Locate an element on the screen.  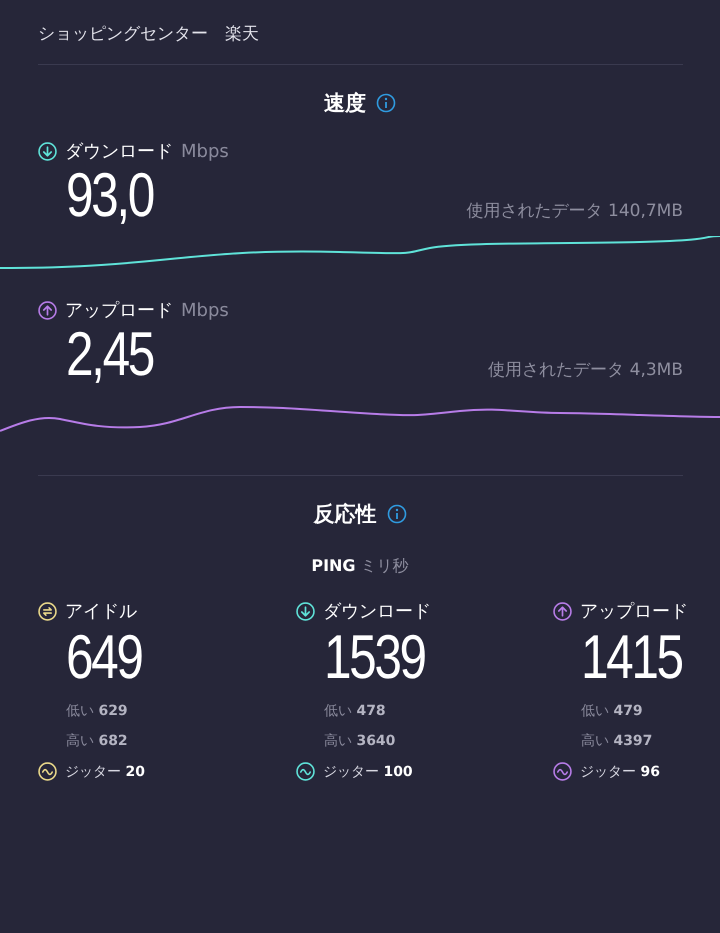
low-value: 低い 629 is located at coordinates (97, 711).